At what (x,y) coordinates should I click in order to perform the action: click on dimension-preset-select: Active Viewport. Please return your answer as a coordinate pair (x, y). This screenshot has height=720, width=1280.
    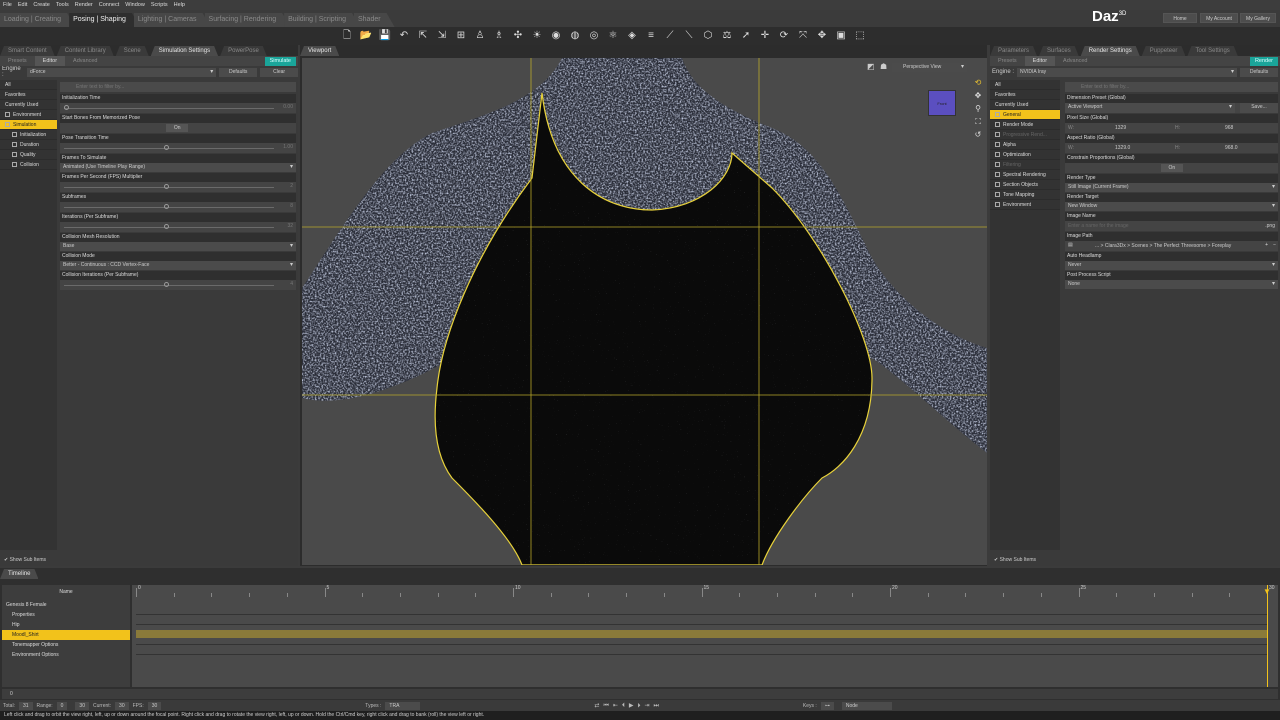
    Looking at the image, I should click on (1150, 108).